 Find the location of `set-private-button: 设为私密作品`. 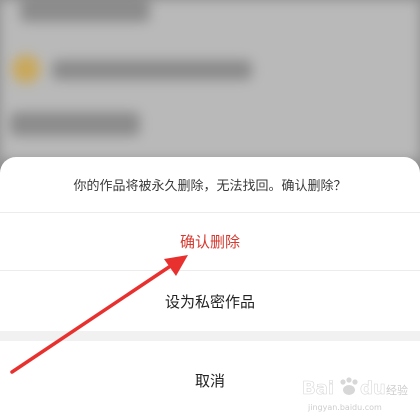

set-private-button: 设为私密作品 is located at coordinates (210, 301).